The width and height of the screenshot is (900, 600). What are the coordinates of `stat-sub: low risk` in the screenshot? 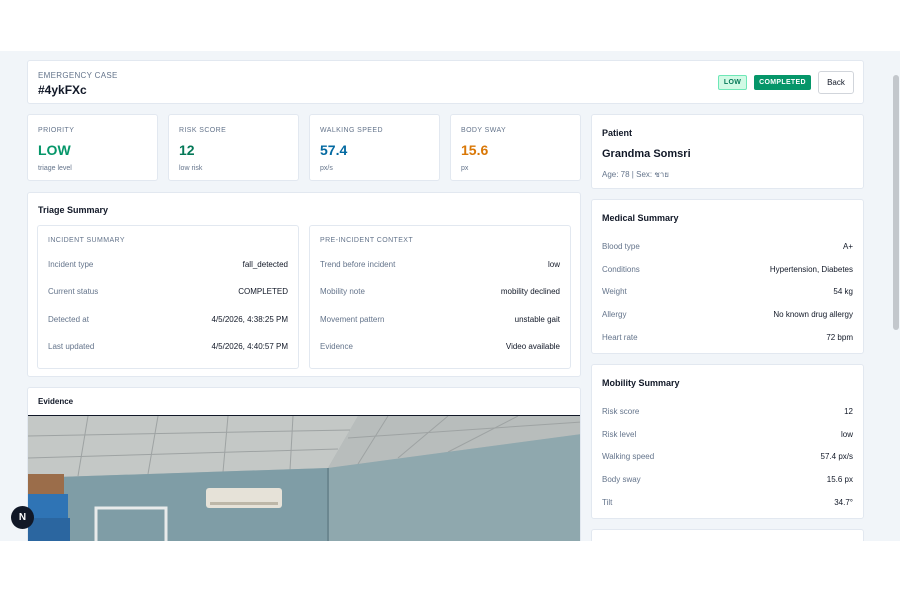 It's located at (191, 168).